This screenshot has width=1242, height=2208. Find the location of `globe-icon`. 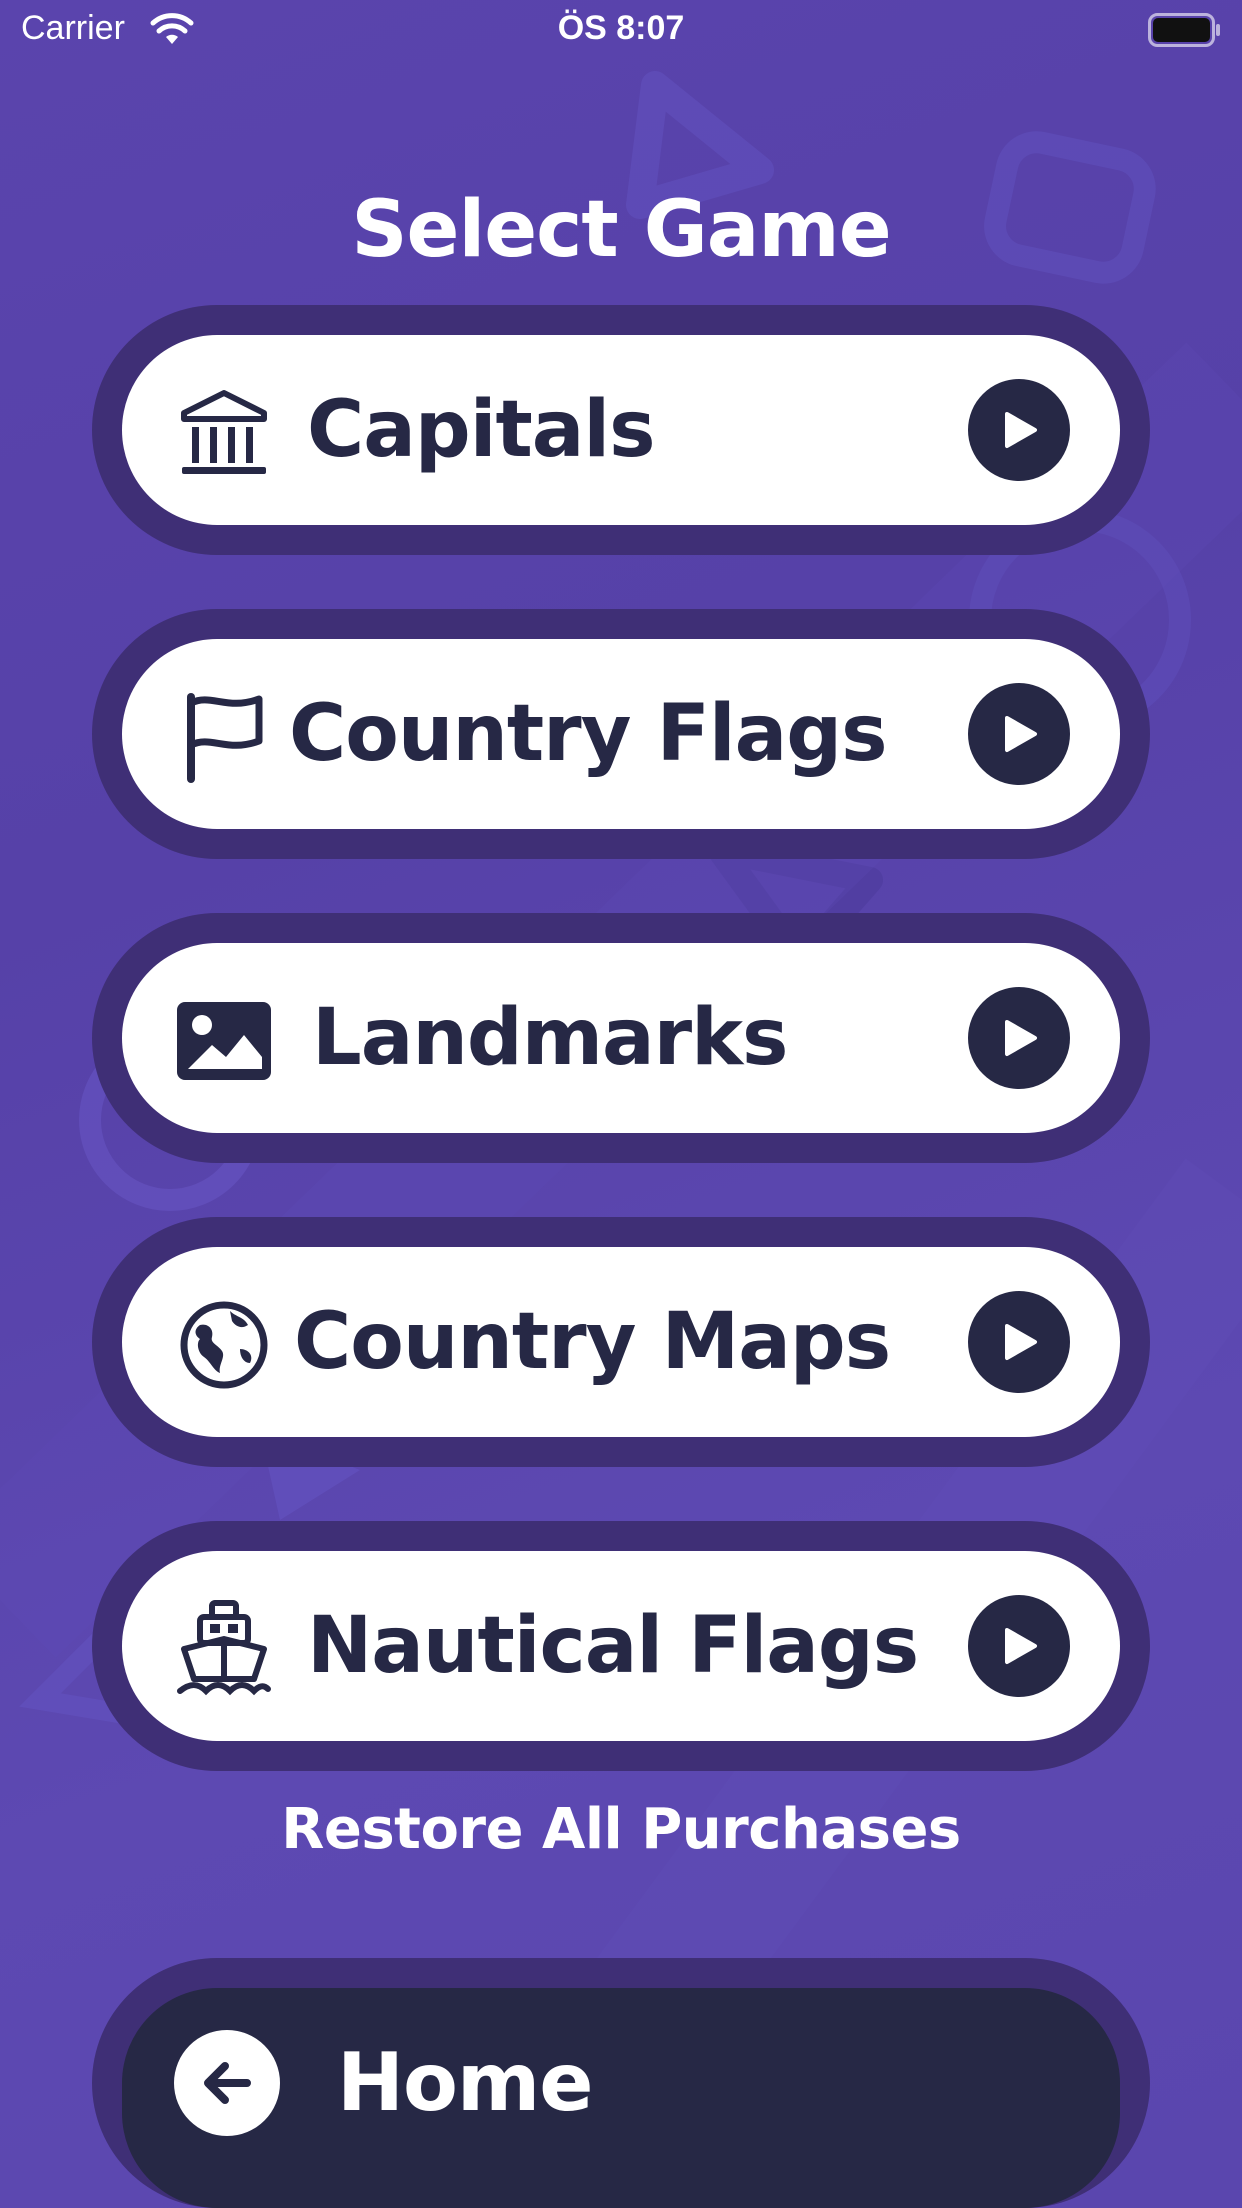

globe-icon is located at coordinates (224, 1344).